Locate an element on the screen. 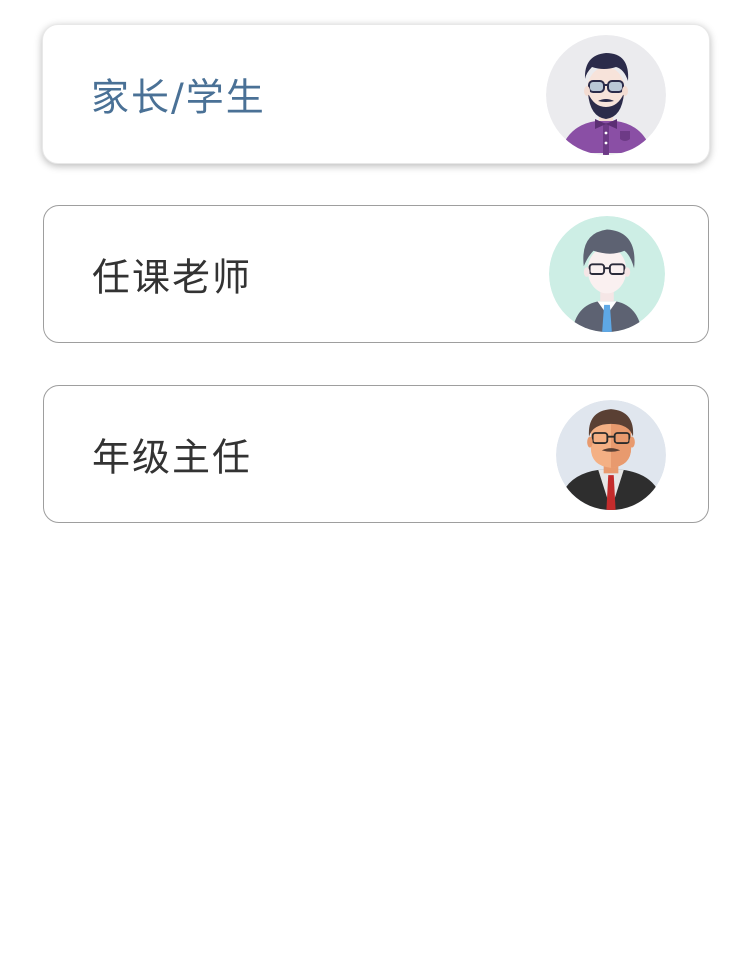  role-card-parent-student: 家长/学生 is located at coordinates (376, 94).